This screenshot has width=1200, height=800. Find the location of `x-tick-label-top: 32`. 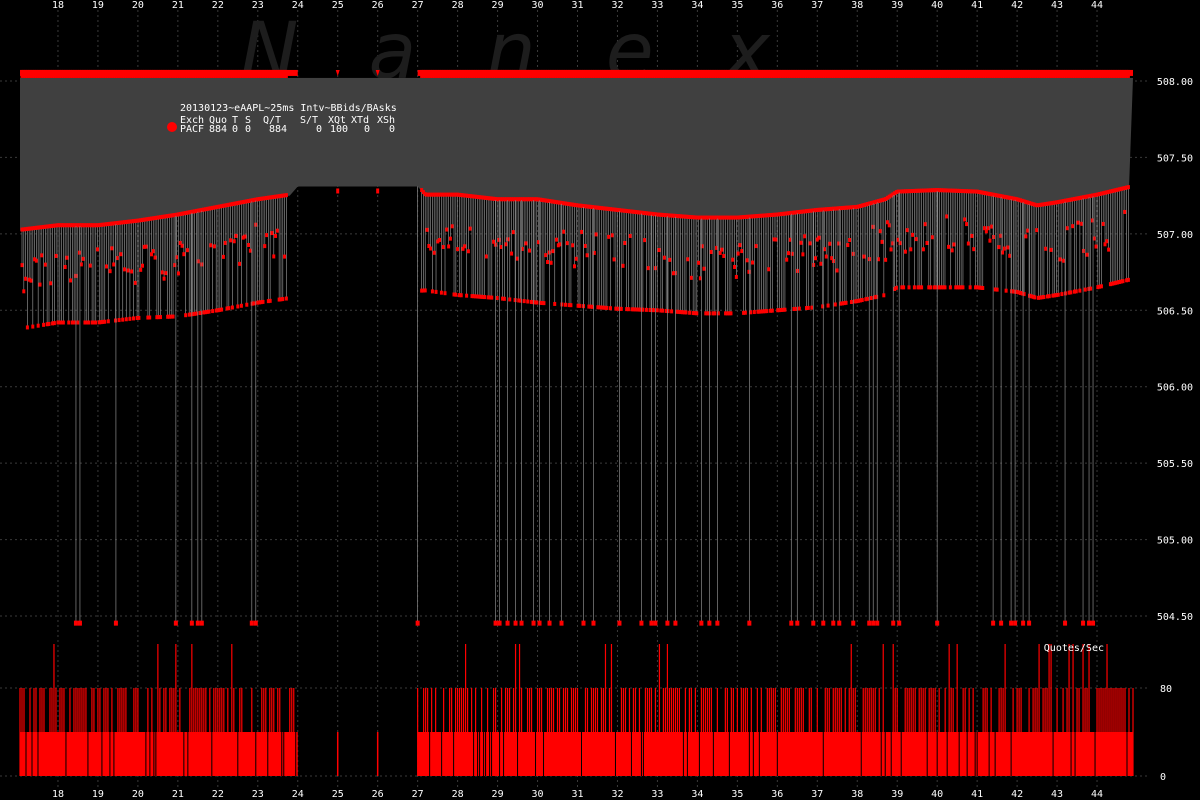

x-tick-label-top: 32 is located at coordinates (617, 5).